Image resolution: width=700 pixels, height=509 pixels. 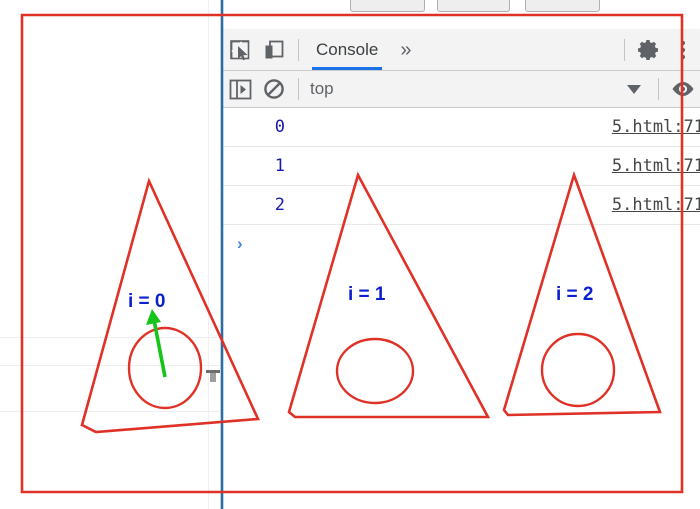 What do you see at coordinates (279, 166) in the screenshot?
I see `console-row-value: 1` at bounding box center [279, 166].